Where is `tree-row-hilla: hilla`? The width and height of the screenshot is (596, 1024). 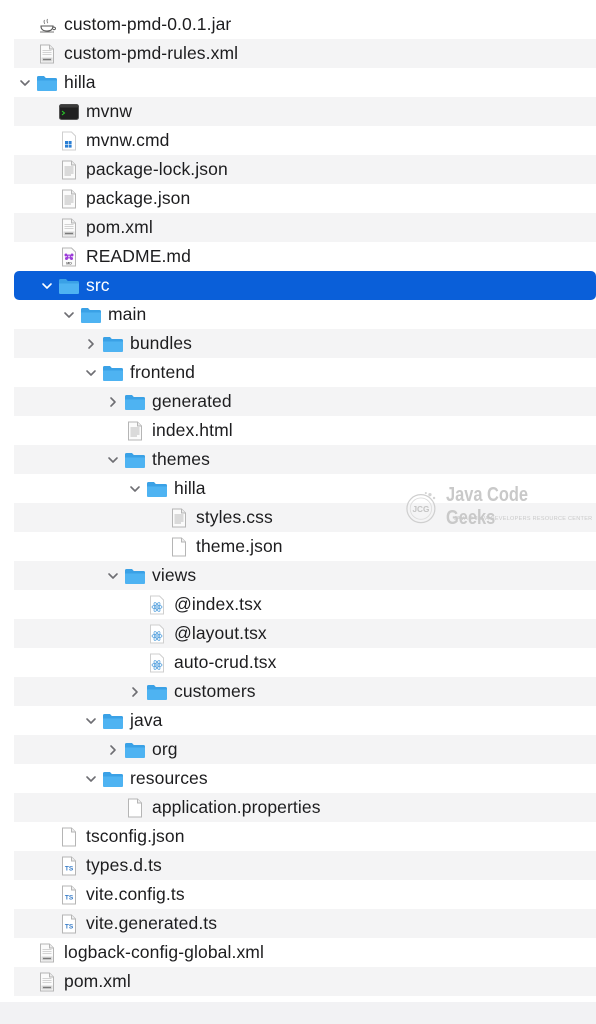
tree-row-hilla: hilla is located at coordinates (305, 82).